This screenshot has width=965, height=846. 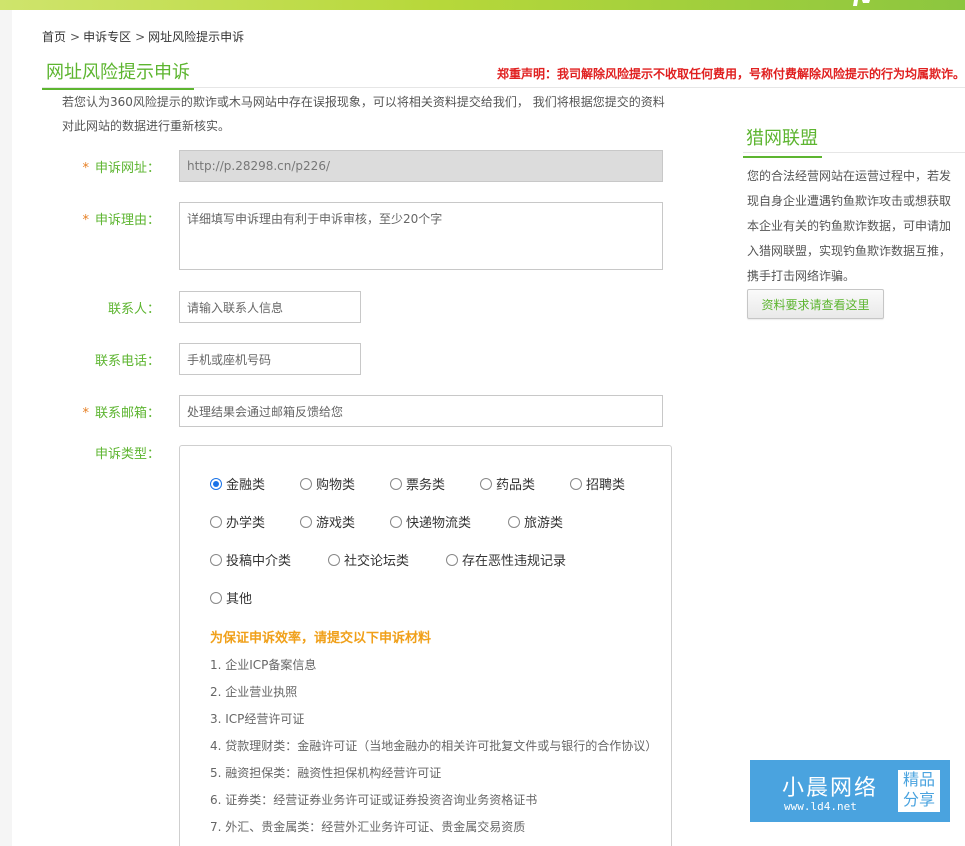 What do you see at coordinates (421, 166) in the screenshot?
I see `url-field: http://p.28298.cn/p226/` at bounding box center [421, 166].